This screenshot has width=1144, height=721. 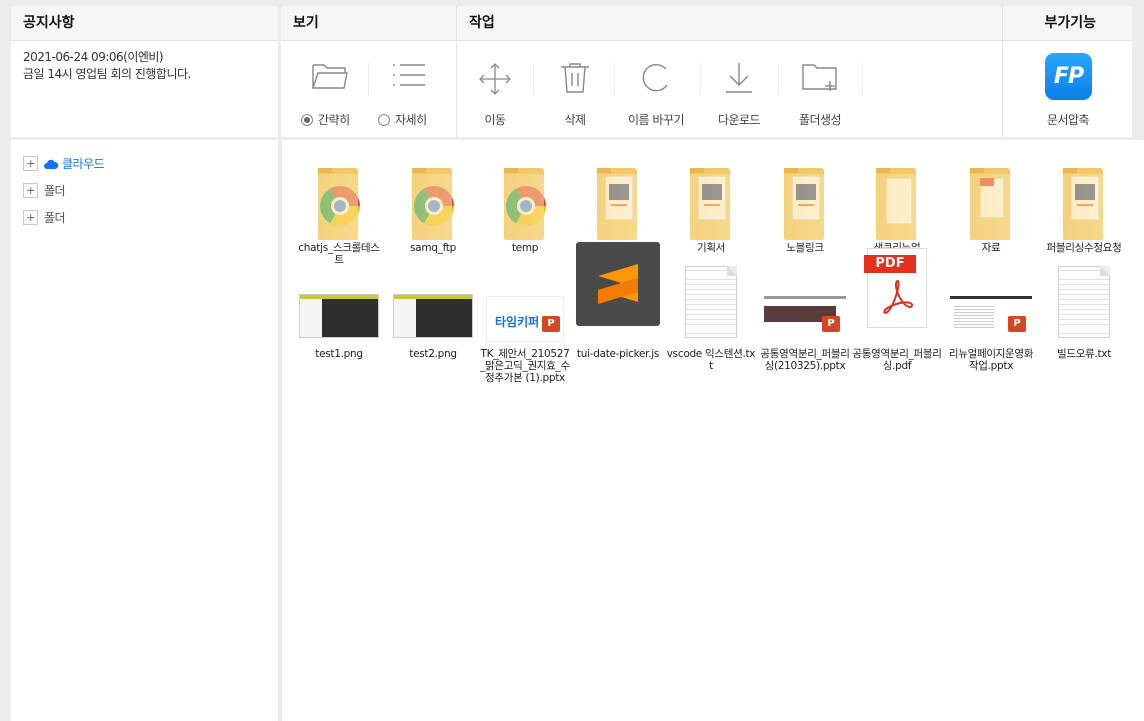 What do you see at coordinates (433, 316) in the screenshot?
I see `image-preview-icon` at bounding box center [433, 316].